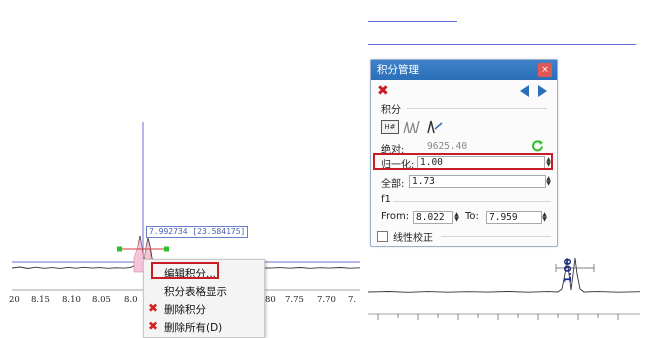  Describe the element at coordinates (166, 249) in the screenshot. I see `integral-right-handle` at that location.